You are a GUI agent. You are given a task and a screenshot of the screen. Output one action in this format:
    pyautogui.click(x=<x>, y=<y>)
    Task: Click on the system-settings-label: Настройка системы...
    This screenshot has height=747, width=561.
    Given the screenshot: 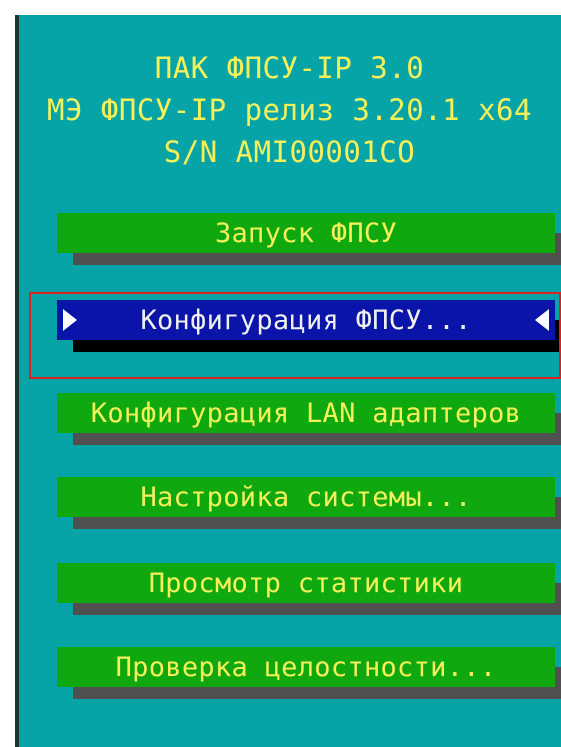 What is the action you would take?
    pyautogui.click(x=306, y=497)
    